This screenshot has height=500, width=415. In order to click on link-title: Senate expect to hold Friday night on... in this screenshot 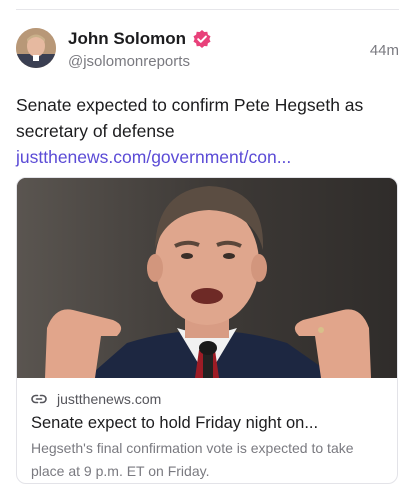, I will do `click(207, 423)`.